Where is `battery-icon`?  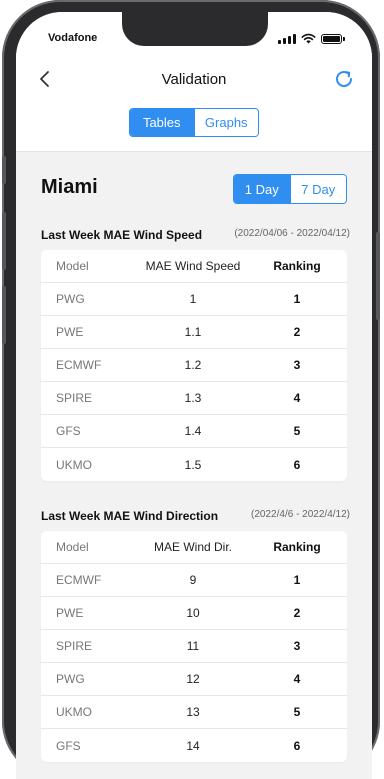 battery-icon is located at coordinates (333, 39).